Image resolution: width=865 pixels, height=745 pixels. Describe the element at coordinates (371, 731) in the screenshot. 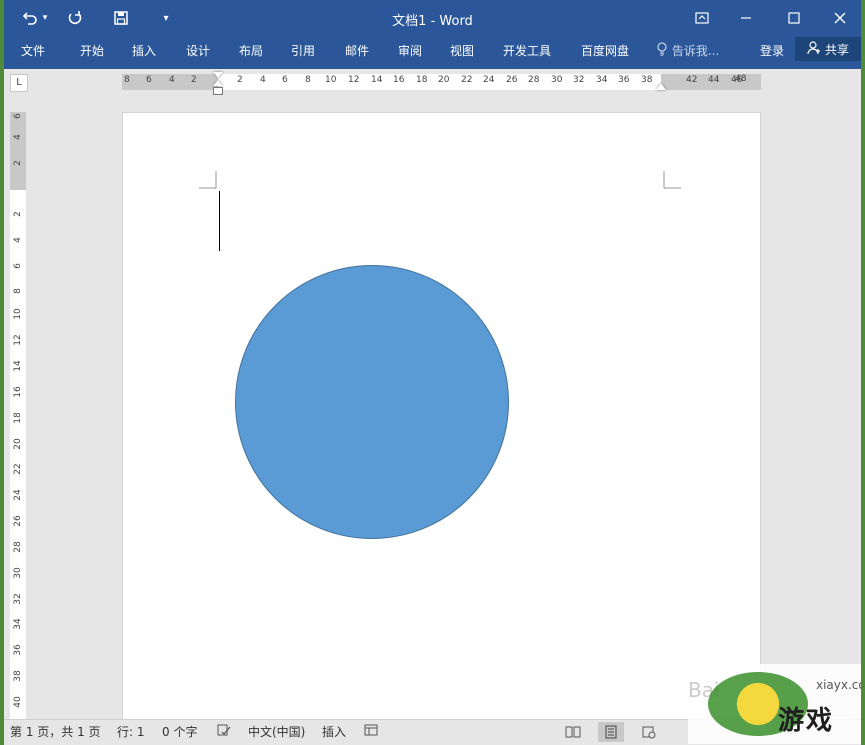

I see `macro-recording-icon` at that location.